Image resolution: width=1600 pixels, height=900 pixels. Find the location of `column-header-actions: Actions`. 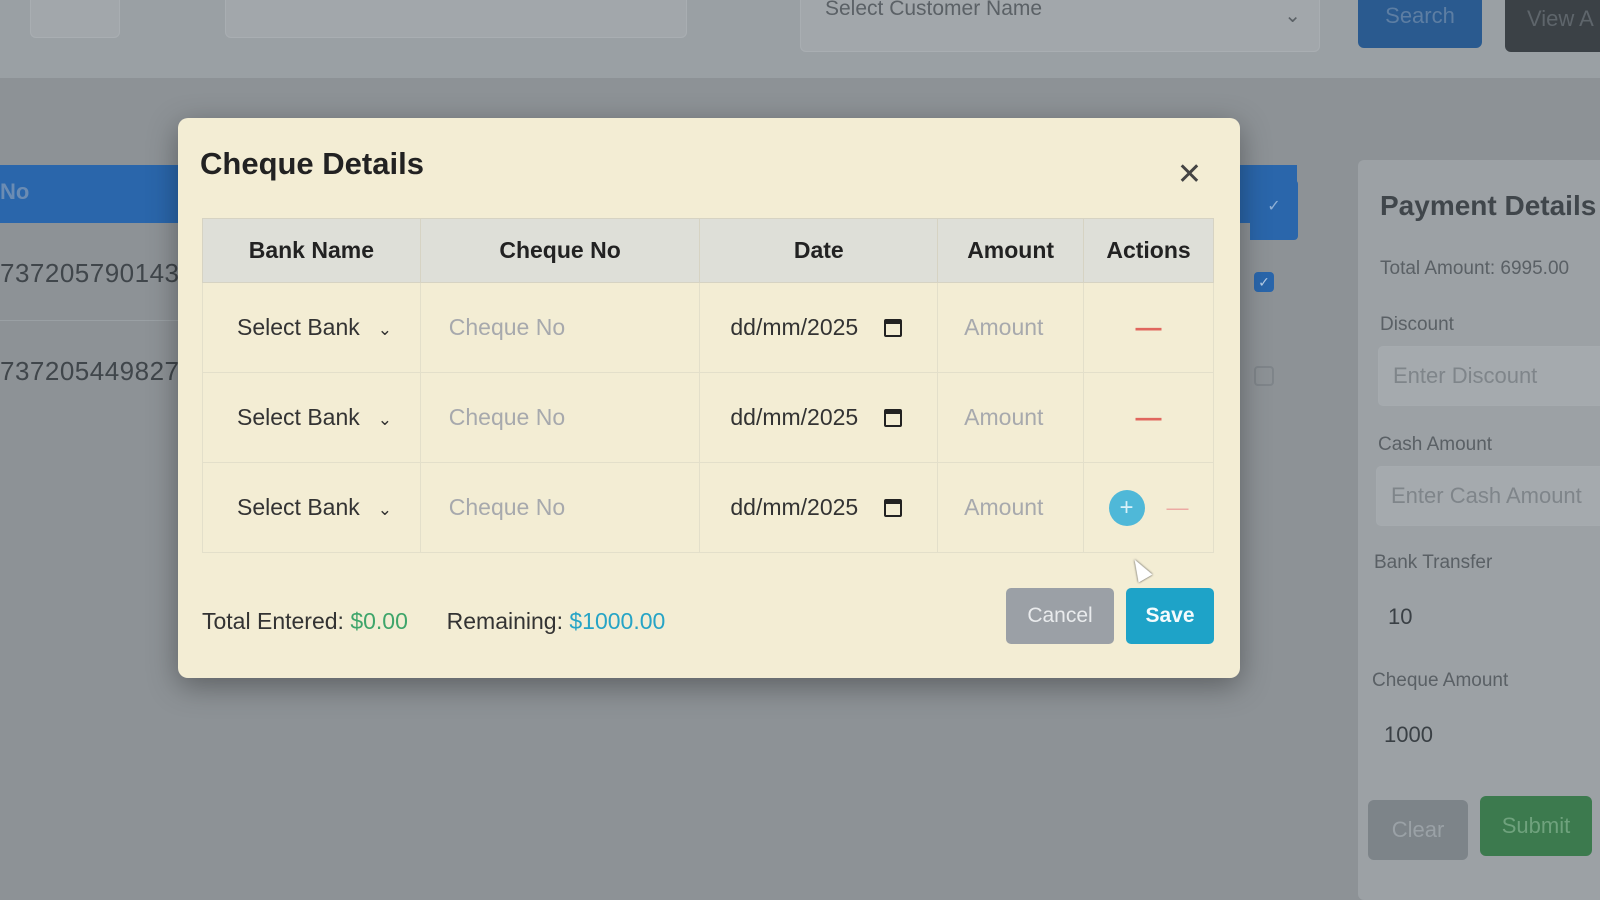

column-header-actions: Actions is located at coordinates (1148, 250).